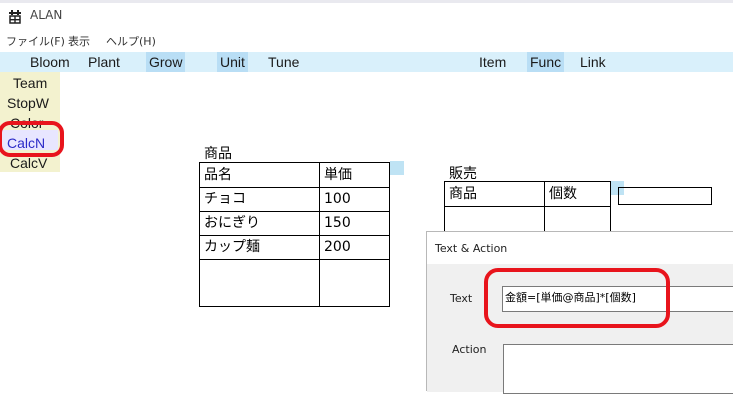 This screenshot has height=394, width=733. Describe the element at coordinates (230, 223) in the screenshot. I see `table-cell: おにぎり` at that location.